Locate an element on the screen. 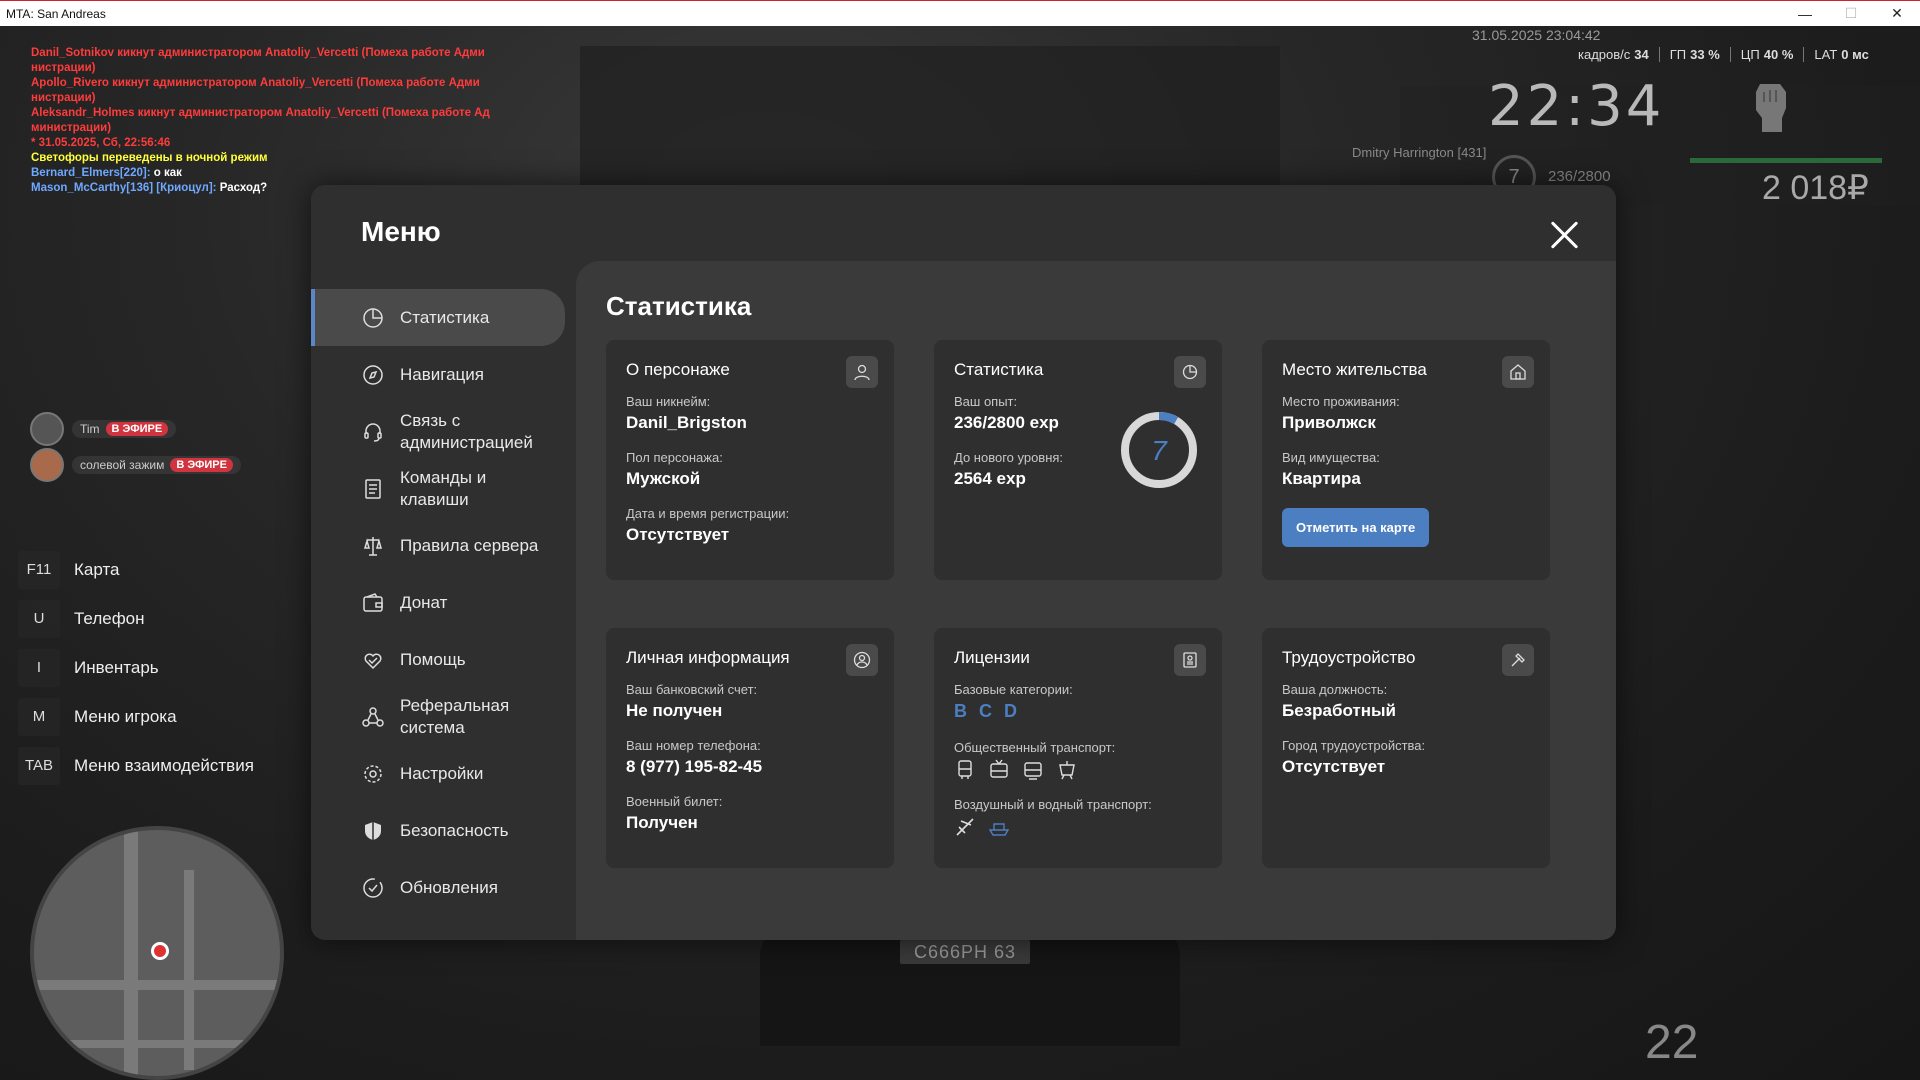 This screenshot has height=1080, width=1920. headset-icon is located at coordinates (373, 432).